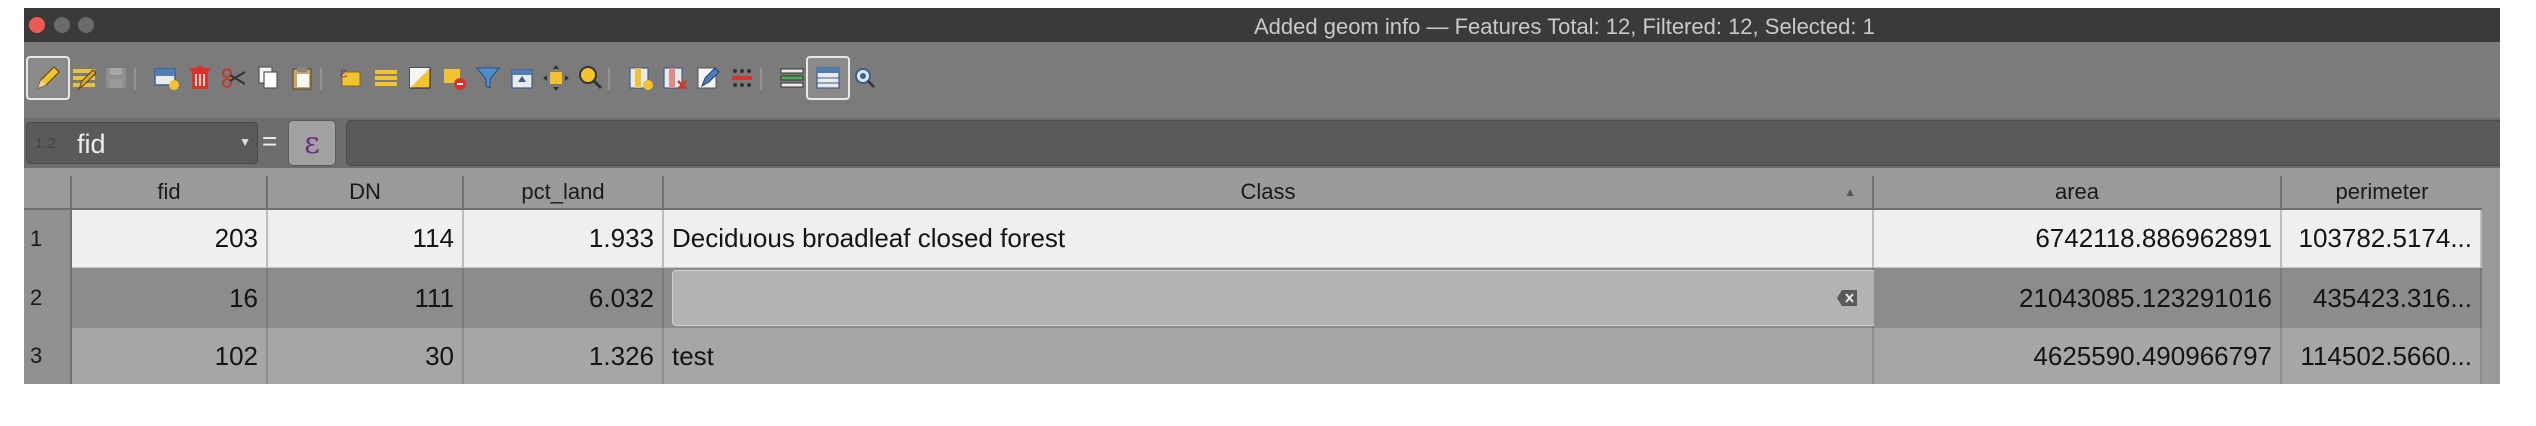  Describe the element at coordinates (37, 25) in the screenshot. I see `close-window-button` at that location.